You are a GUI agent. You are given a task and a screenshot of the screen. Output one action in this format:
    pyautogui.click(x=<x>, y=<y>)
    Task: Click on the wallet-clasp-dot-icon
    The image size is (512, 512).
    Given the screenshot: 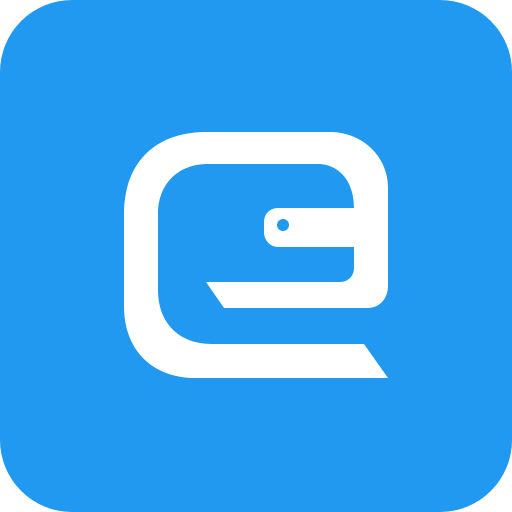 What is the action you would take?
    pyautogui.click(x=283, y=225)
    